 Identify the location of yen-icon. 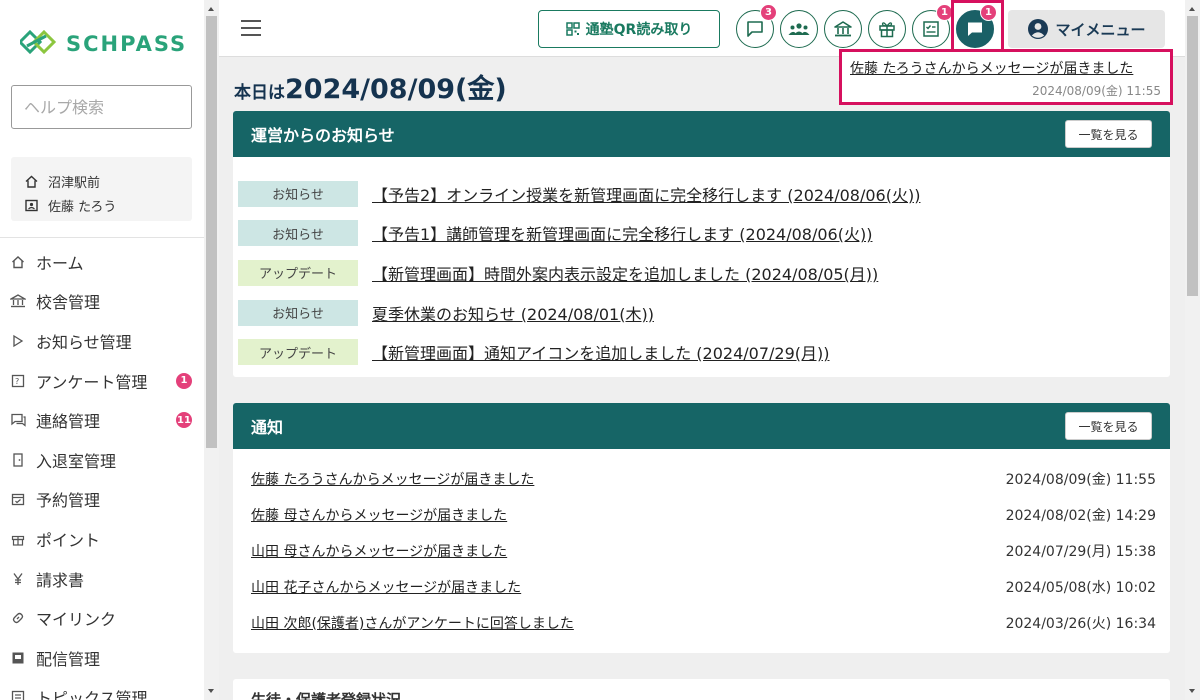
(18, 579).